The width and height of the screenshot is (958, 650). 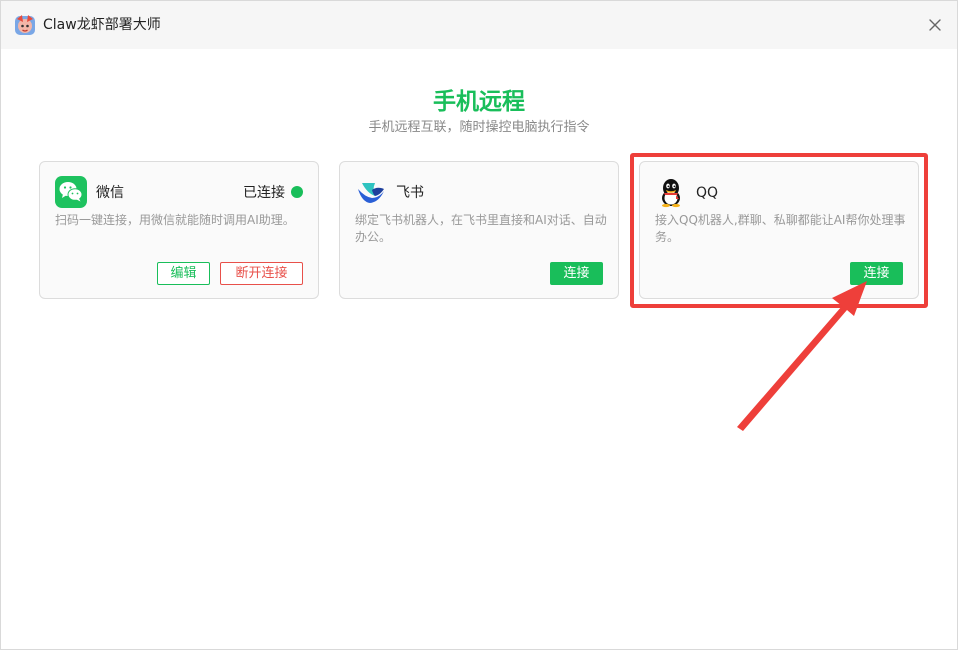 I want to click on card-name: 飞书, so click(x=410, y=193).